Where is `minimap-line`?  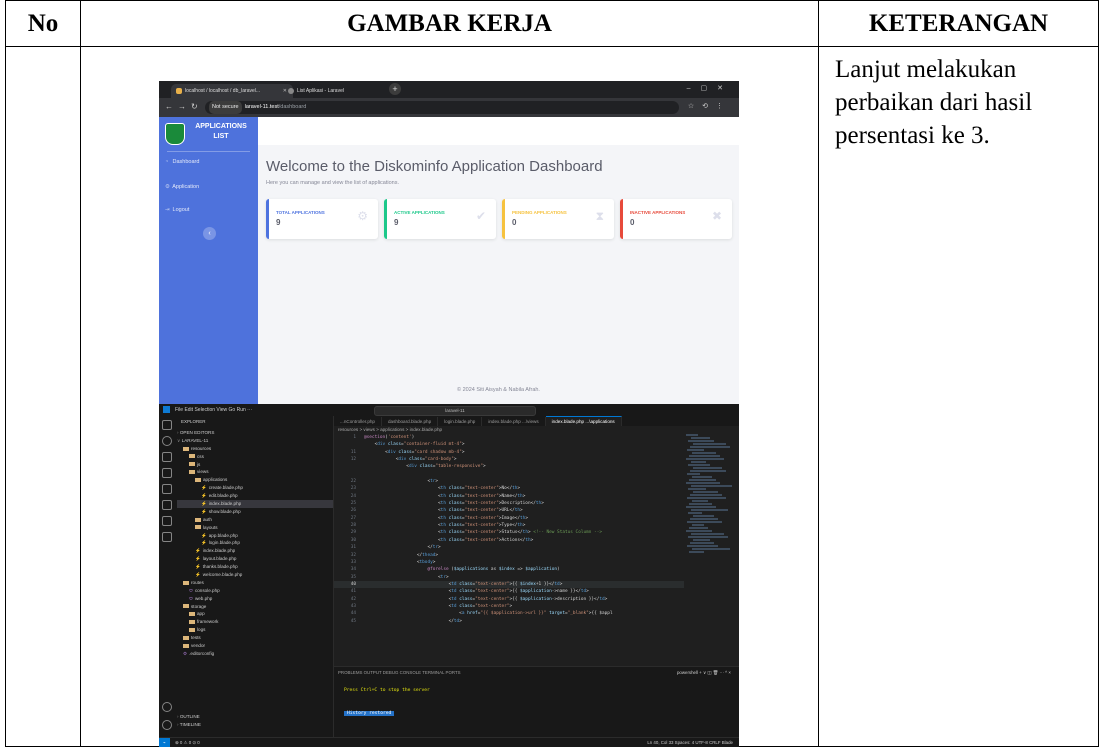 minimap-line is located at coordinates (695, 513).